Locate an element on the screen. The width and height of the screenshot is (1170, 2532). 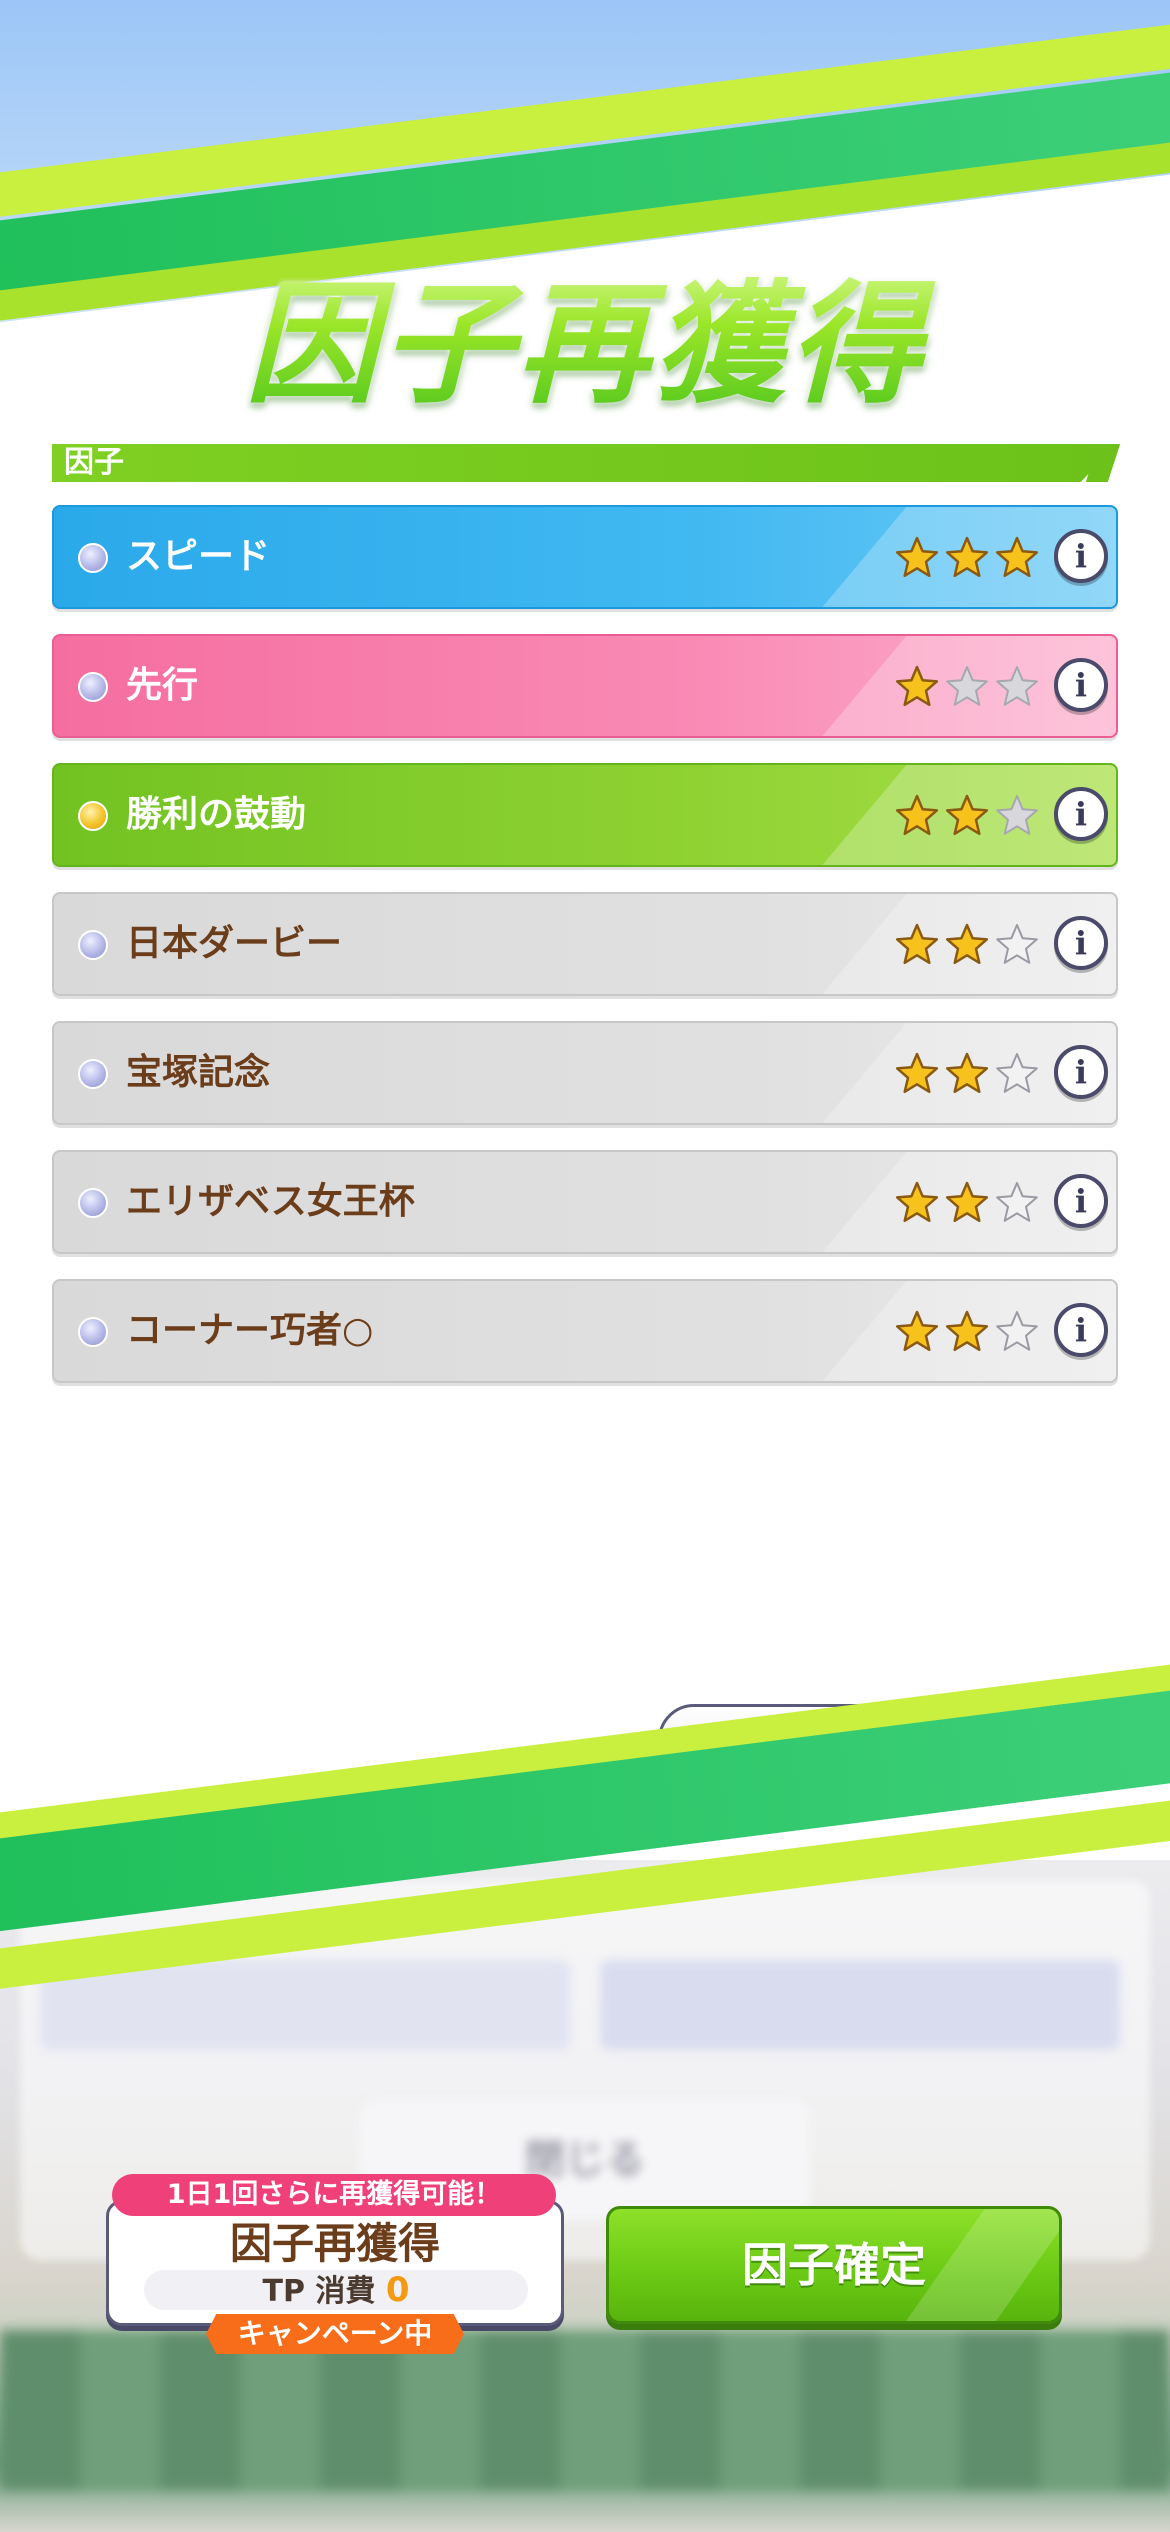
tp-cost: TP 消費 0 is located at coordinates (336, 2290).